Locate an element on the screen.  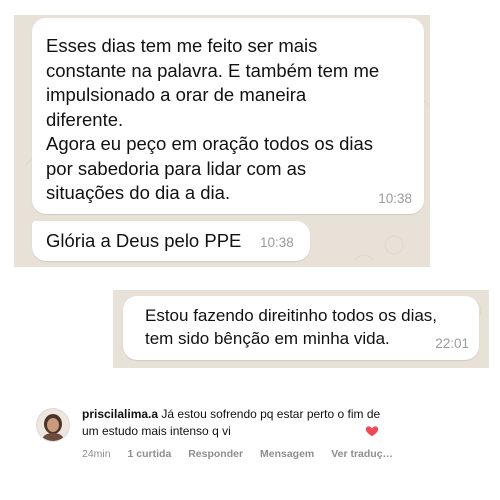
avatar is located at coordinates (53, 425).